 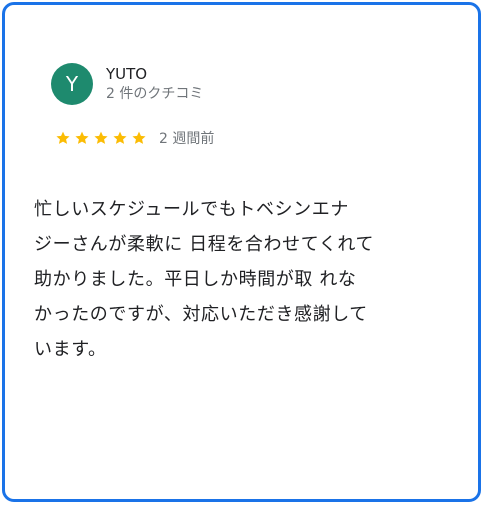 I want to click on avatar: Y, so click(x=72, y=84).